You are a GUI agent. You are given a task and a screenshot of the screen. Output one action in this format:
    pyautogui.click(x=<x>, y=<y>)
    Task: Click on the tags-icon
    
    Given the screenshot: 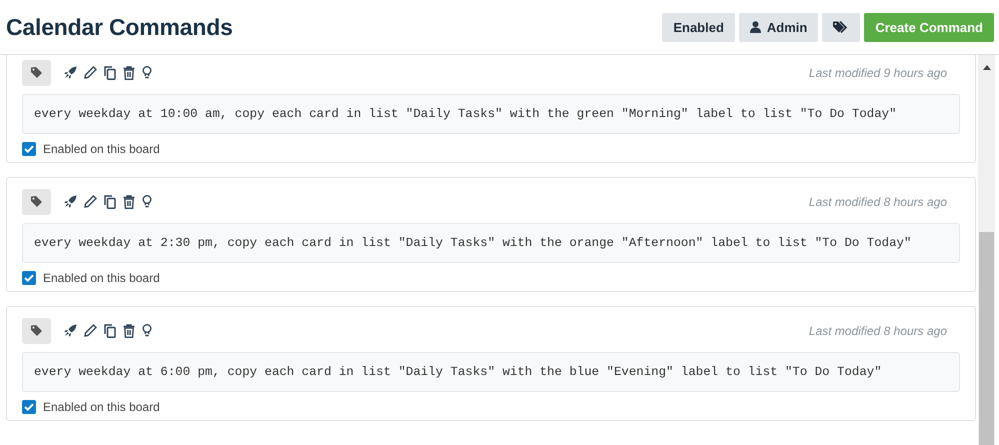 What is the action you would take?
    pyautogui.click(x=841, y=27)
    